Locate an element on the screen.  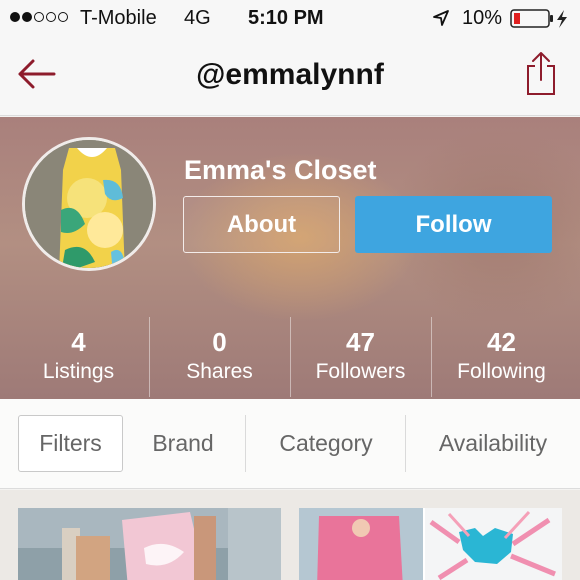
stat-shares: 0 Shares is located at coordinates (219, 357).